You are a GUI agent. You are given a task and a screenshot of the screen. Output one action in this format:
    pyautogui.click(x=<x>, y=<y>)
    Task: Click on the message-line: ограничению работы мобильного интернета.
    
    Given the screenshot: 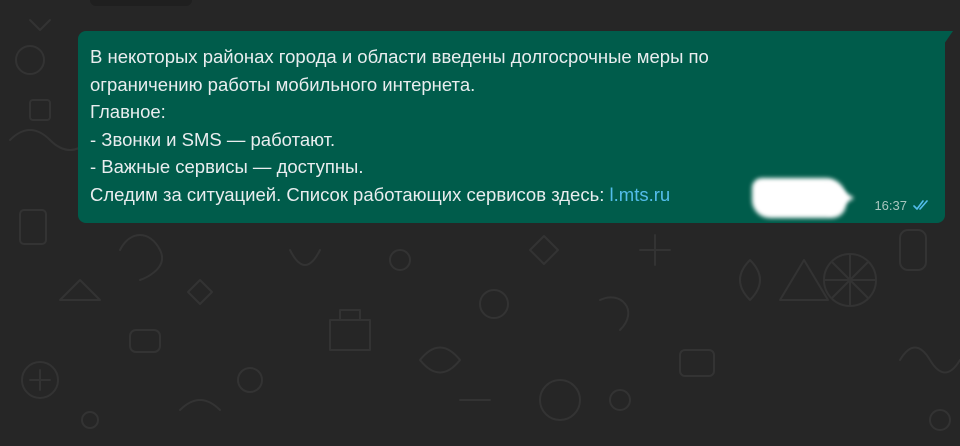 What is the action you would take?
    pyautogui.click(x=283, y=84)
    